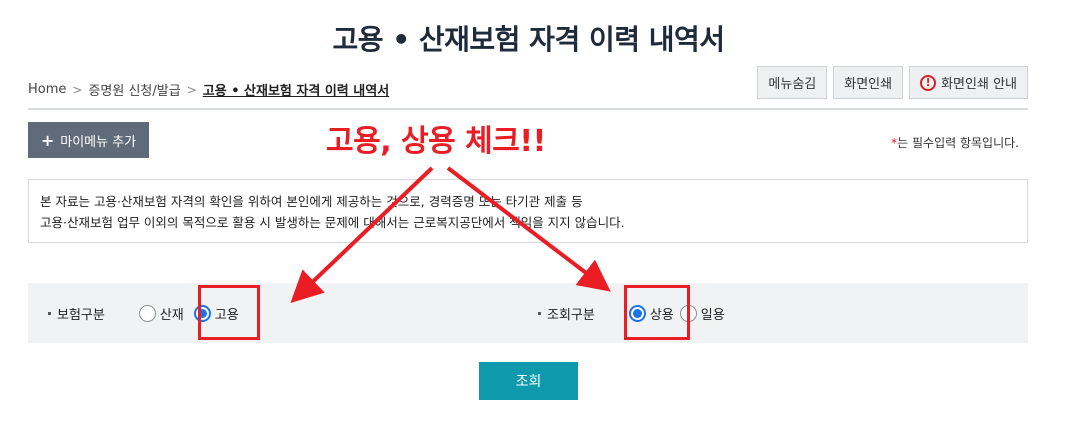 Image resolution: width=1071 pixels, height=428 pixels. What do you see at coordinates (528, 313) in the screenshot?
I see `filter-bar: 보험구분 산재 고용 조회구분 상용 일용` at bounding box center [528, 313].